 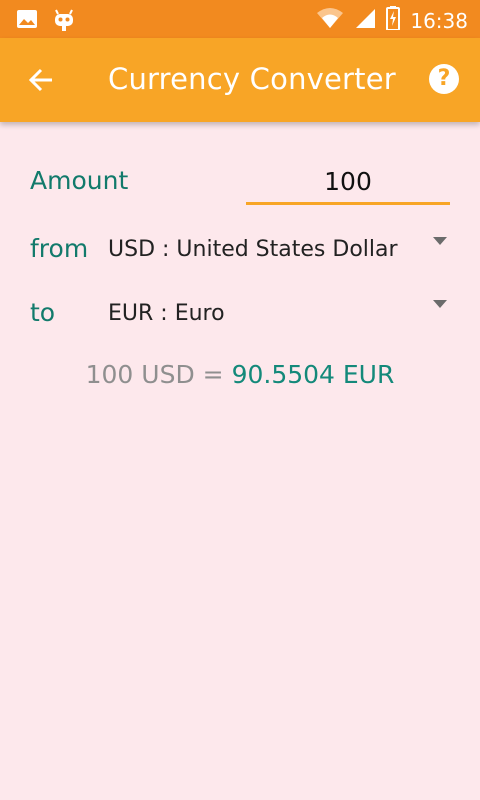 I want to click on result-value: 90.5504 EUR, so click(x=313, y=374).